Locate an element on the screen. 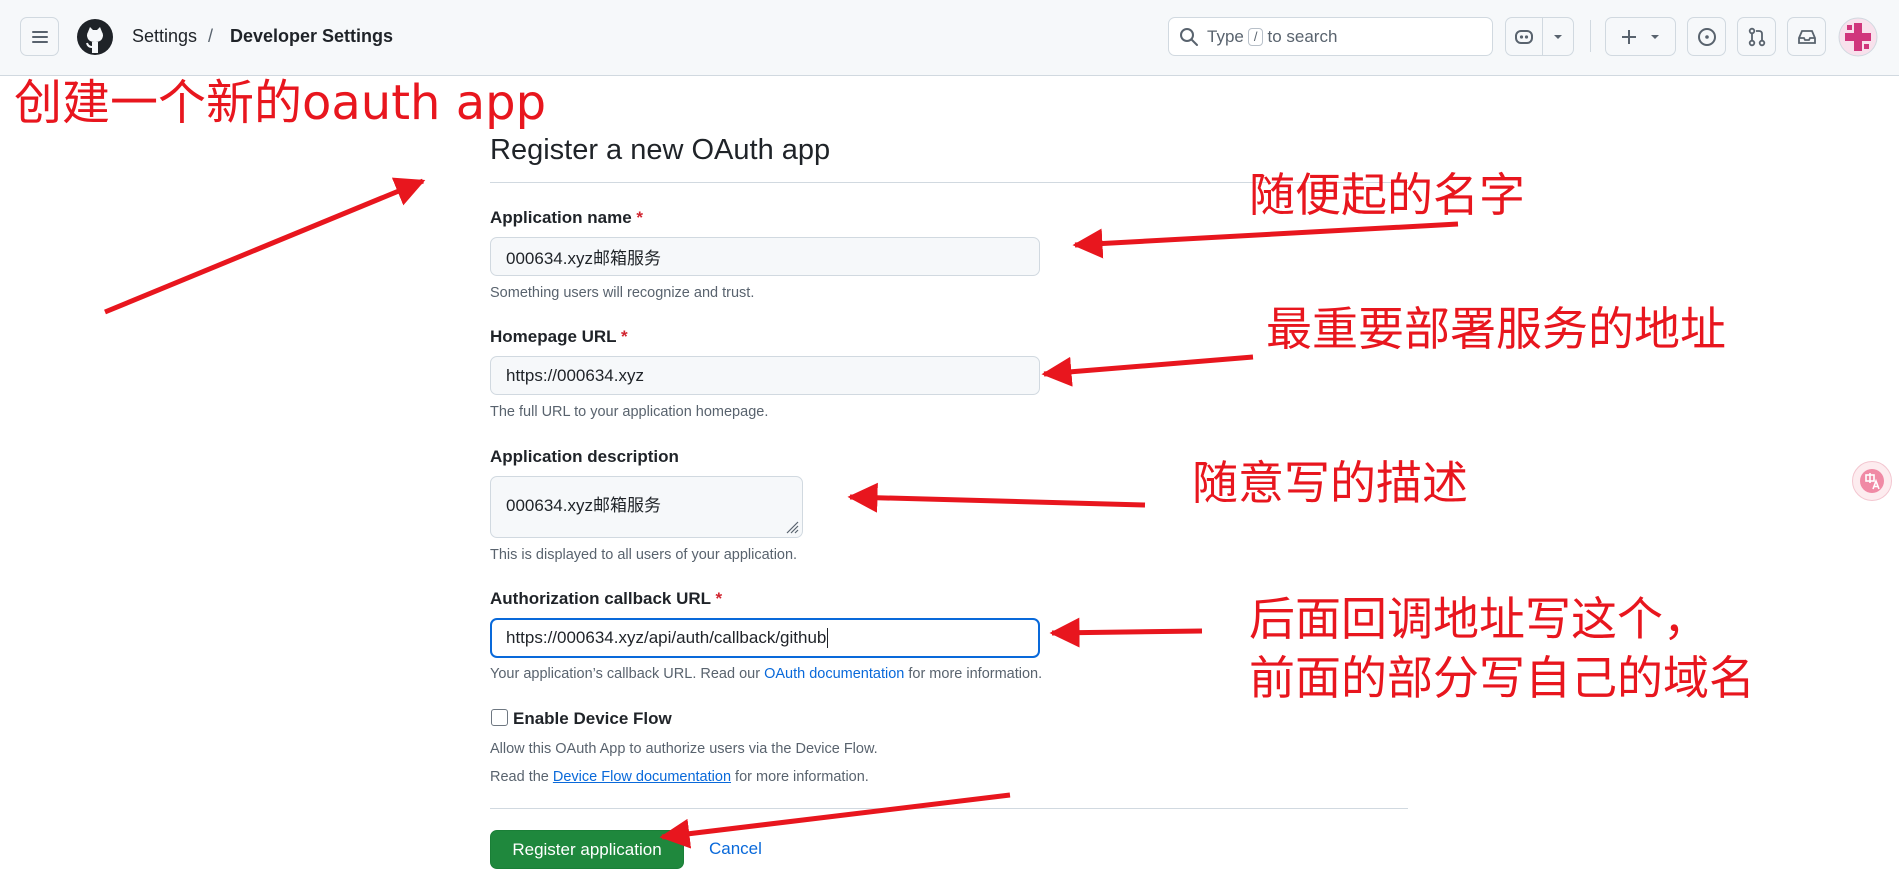 This screenshot has height=869, width=1899. arrow-to-register-button is located at coordinates (835, 820).